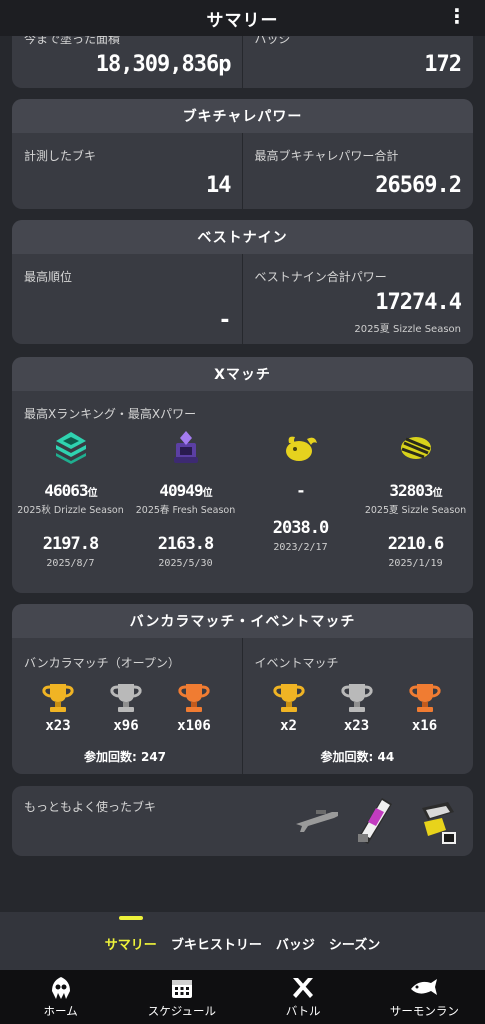 Image resolution: width=485 pixels, height=1024 pixels. Describe the element at coordinates (424, 997) in the screenshot. I see `nav-salmon-run: サーモンラン` at that location.